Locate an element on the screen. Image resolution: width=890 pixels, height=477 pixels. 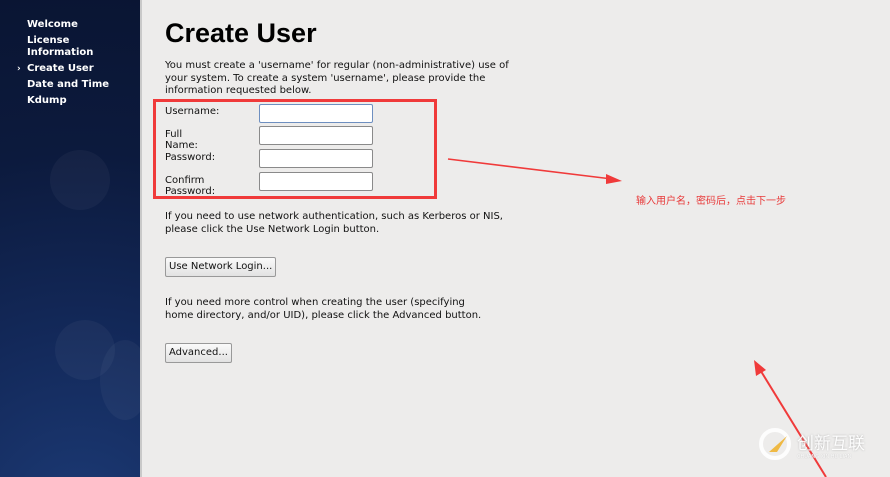
annotation-arrow-right is located at coordinates (530, 169).